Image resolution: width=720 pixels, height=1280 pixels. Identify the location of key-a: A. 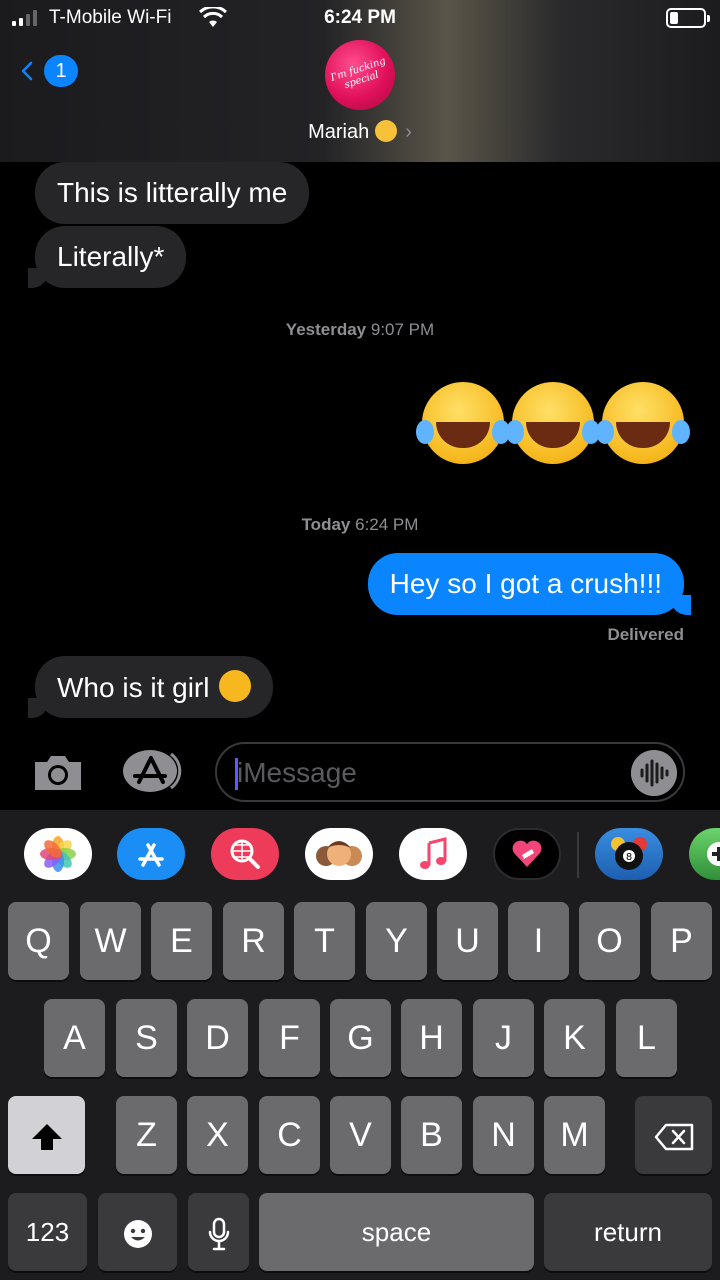
(74, 1038).